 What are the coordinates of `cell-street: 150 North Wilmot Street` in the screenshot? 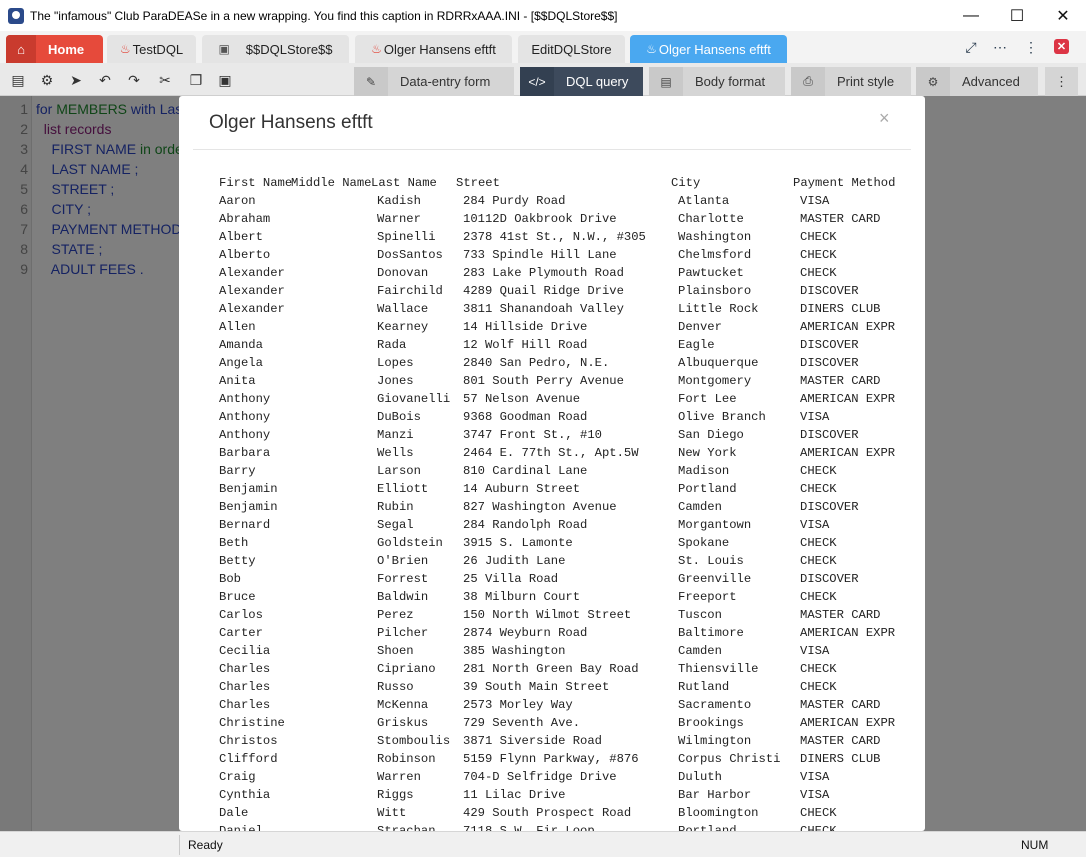 It's located at (547, 615).